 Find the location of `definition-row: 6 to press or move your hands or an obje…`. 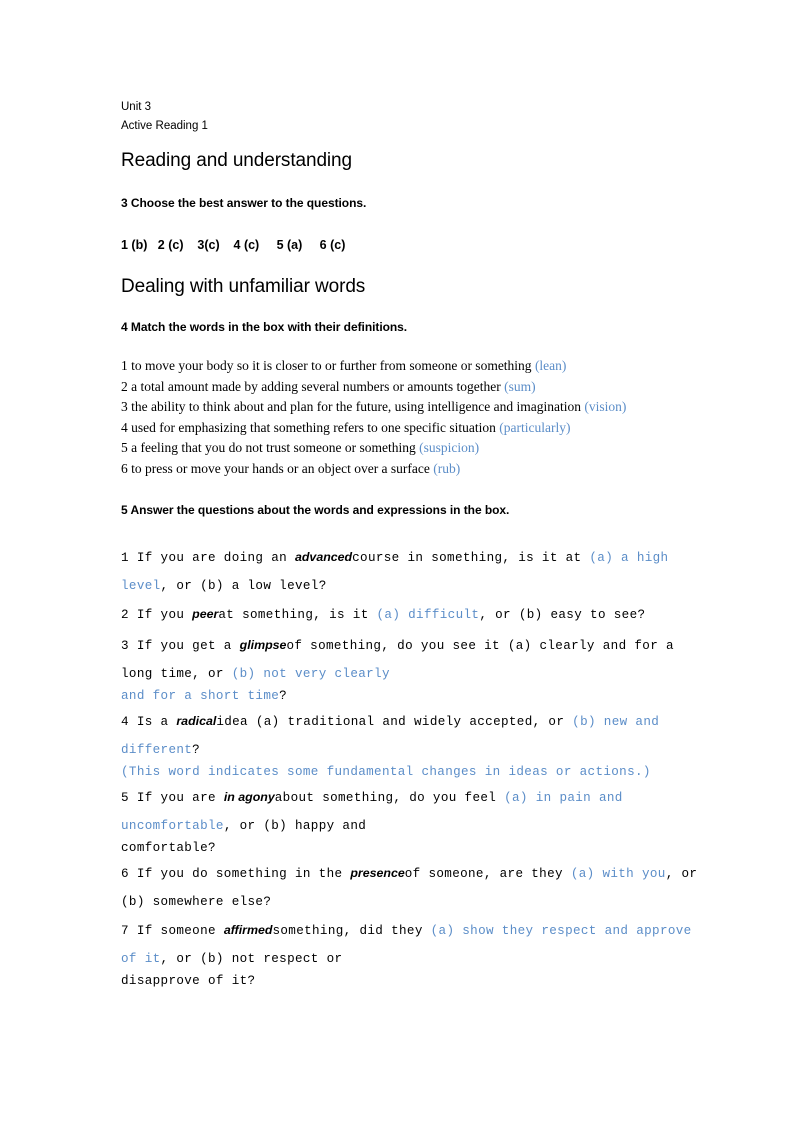

definition-row: 6 to press or move your hands or an obje… is located at coordinates (460, 469).